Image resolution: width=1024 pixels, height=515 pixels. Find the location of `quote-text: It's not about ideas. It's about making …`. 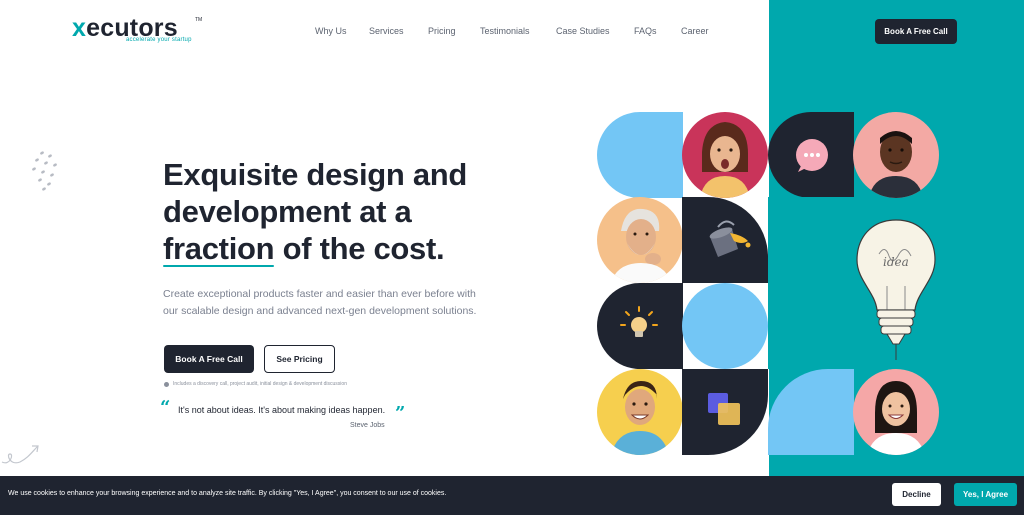

quote-text: It's not about ideas. It's about making … is located at coordinates (282, 410).